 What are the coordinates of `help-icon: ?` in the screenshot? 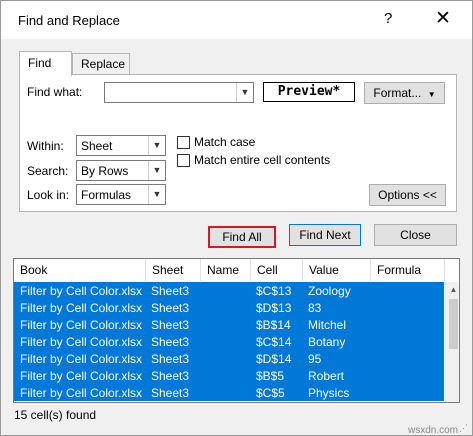 It's located at (388, 18).